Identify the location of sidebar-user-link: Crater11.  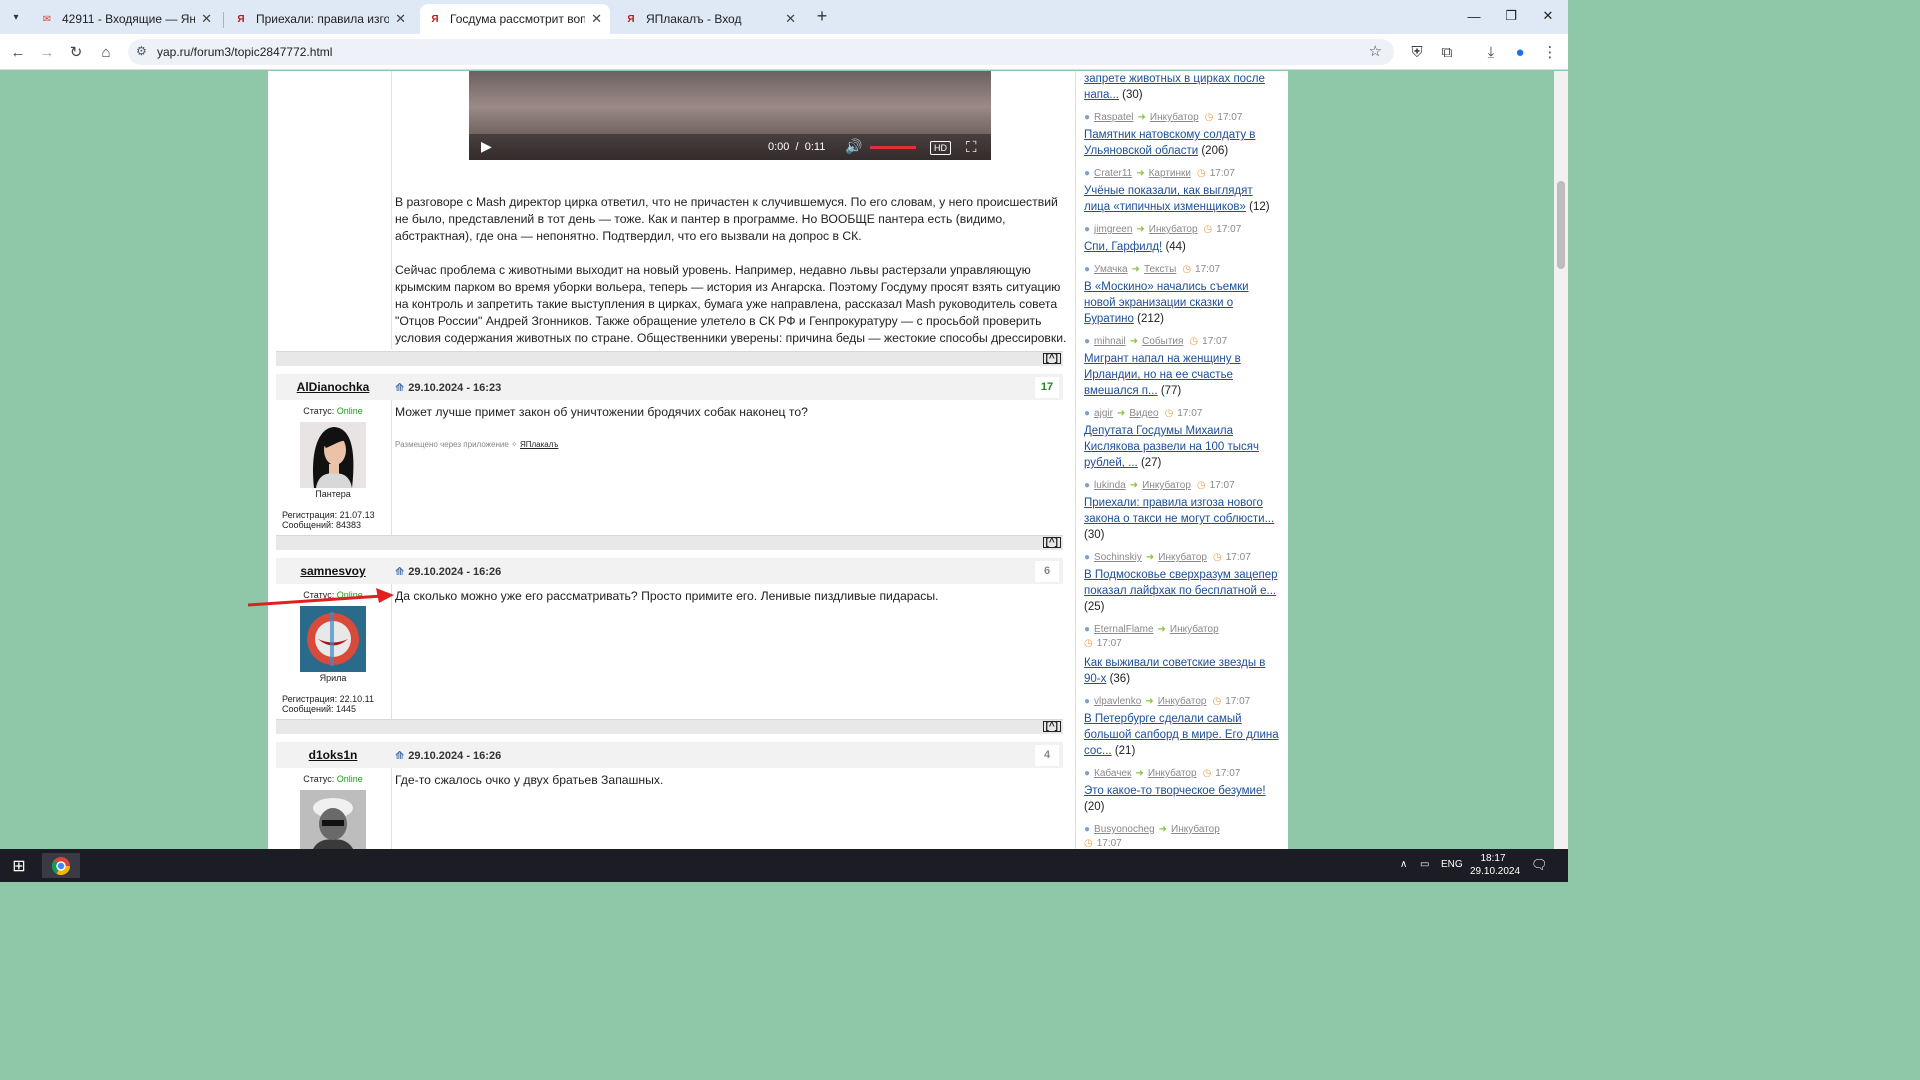
(1113, 173).